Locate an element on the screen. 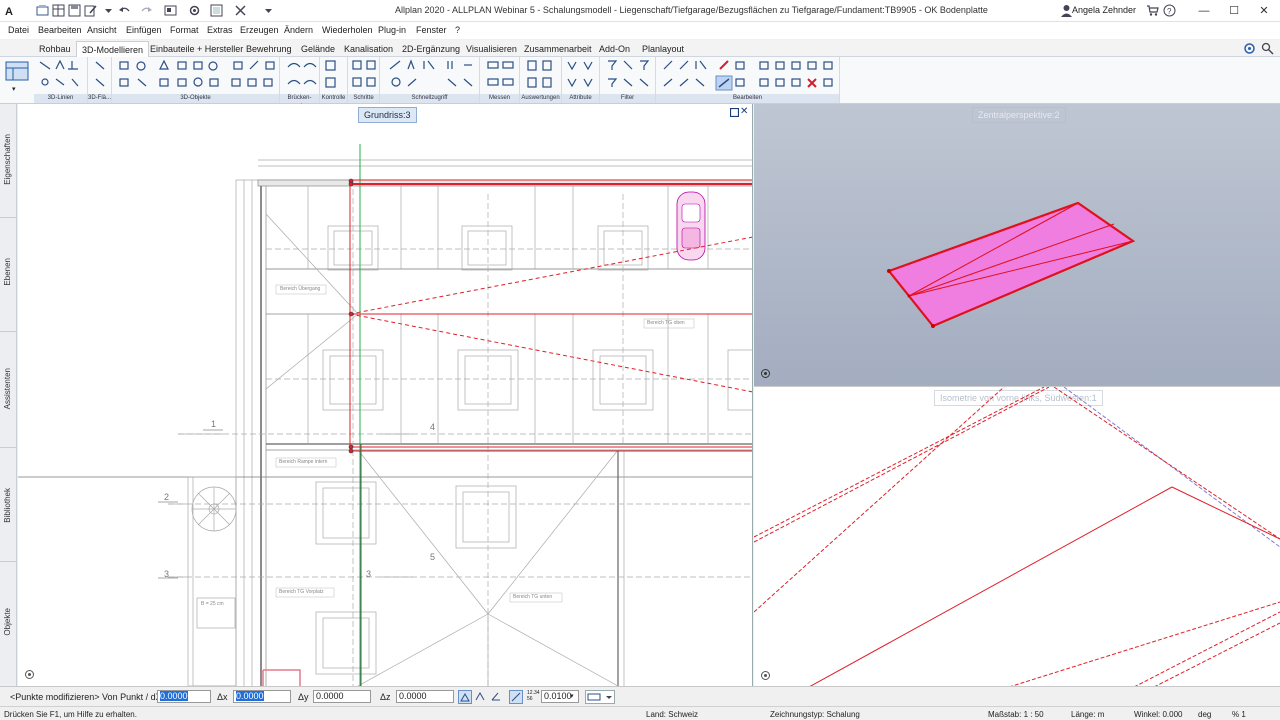  sidetab-eigenschaften: Eigenschaften is located at coordinates (8, 161).